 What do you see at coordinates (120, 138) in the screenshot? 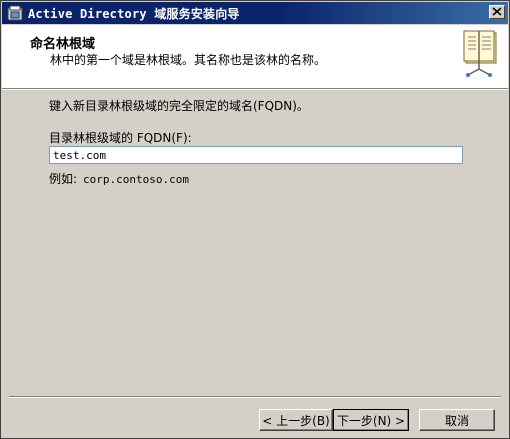
I see `fqdn-label: 目录林根级域的 FQDN(F):` at bounding box center [120, 138].